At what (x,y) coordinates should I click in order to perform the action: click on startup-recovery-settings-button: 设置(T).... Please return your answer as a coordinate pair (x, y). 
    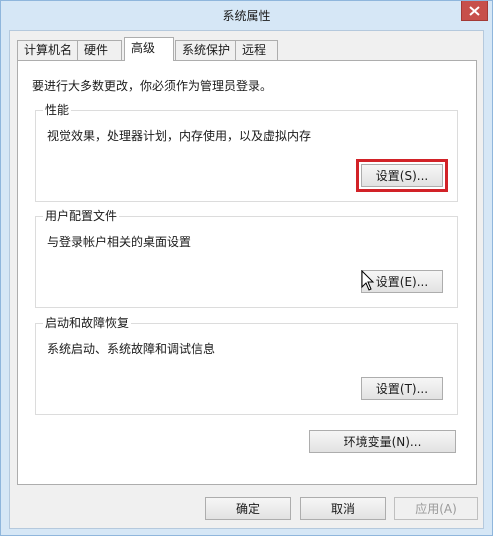
    Looking at the image, I should click on (402, 388).